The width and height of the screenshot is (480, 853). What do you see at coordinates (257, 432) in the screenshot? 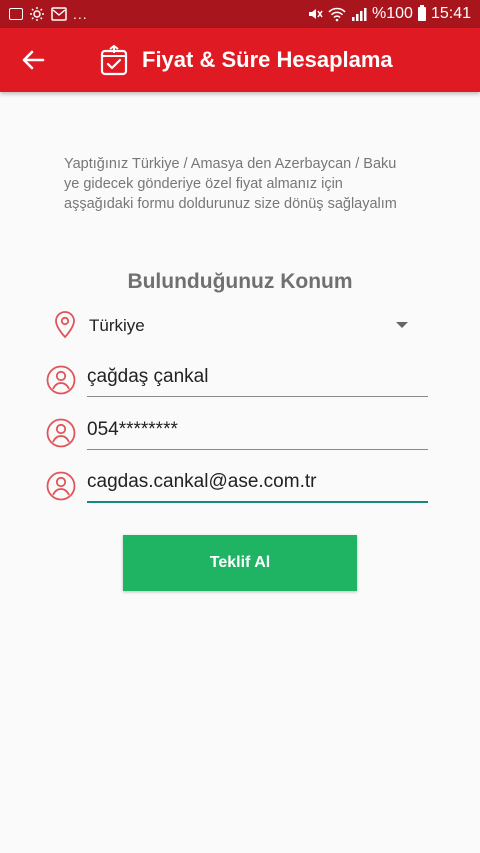
I see `phone-field` at bounding box center [257, 432].